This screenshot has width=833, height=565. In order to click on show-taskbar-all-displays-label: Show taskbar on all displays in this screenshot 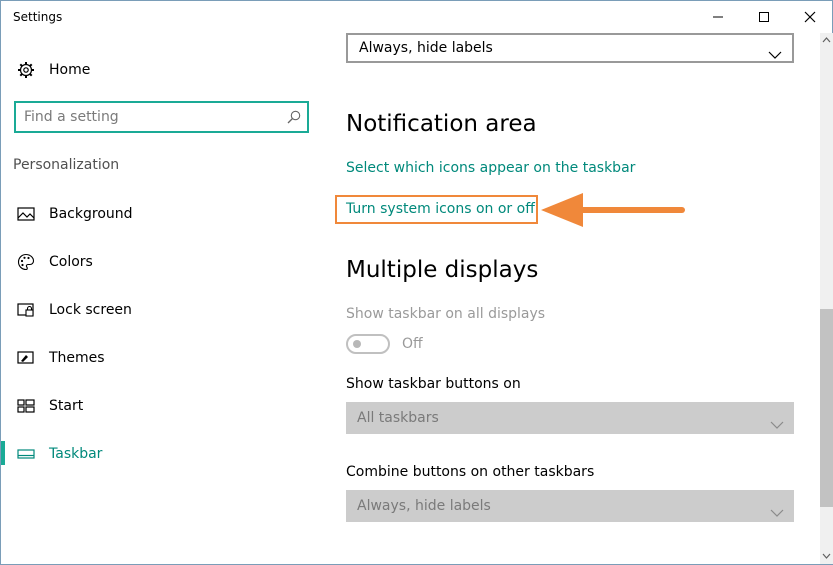, I will do `click(446, 314)`.